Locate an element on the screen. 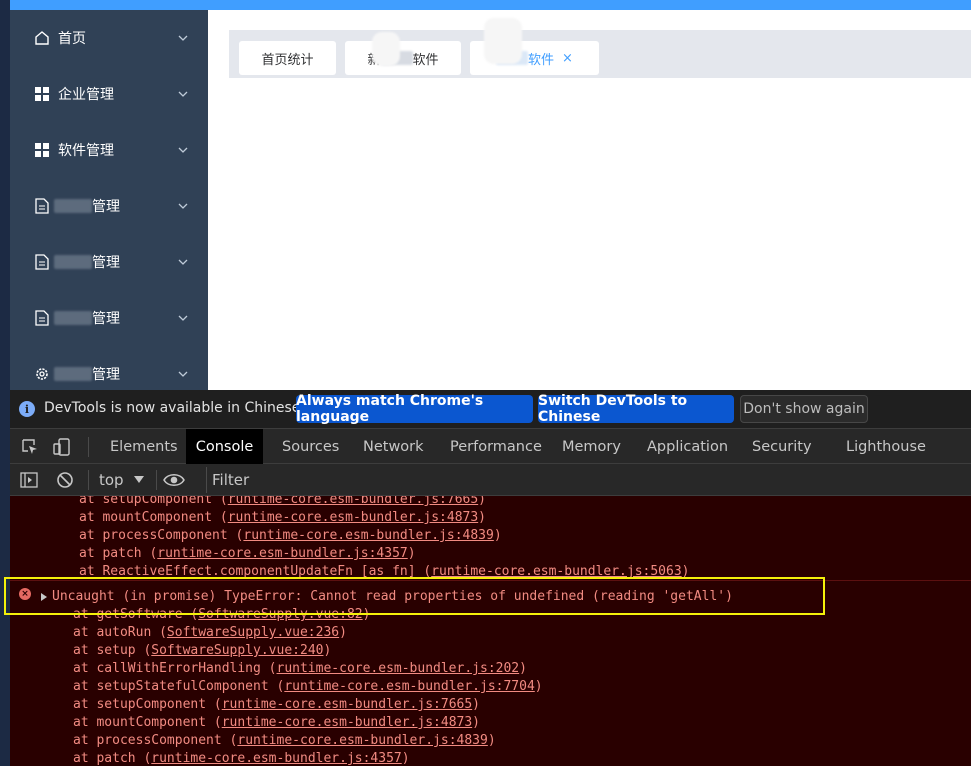 The height and width of the screenshot is (766, 971). tab-console: Console is located at coordinates (224, 446).